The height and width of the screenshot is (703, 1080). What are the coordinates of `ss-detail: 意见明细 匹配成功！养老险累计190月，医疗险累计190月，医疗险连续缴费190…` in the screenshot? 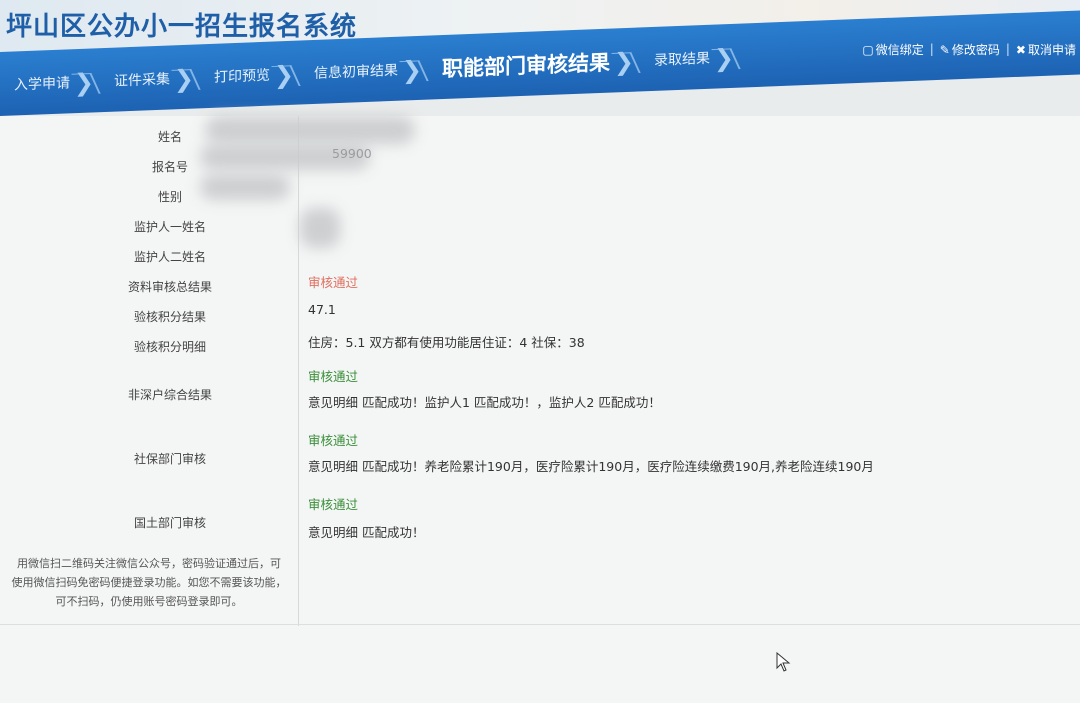 It's located at (591, 466).